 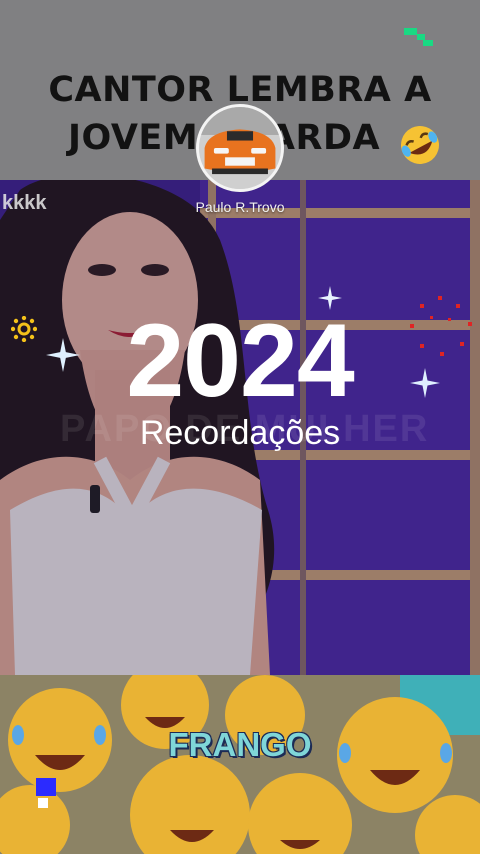 I want to click on car-avatar-image, so click(x=240, y=148).